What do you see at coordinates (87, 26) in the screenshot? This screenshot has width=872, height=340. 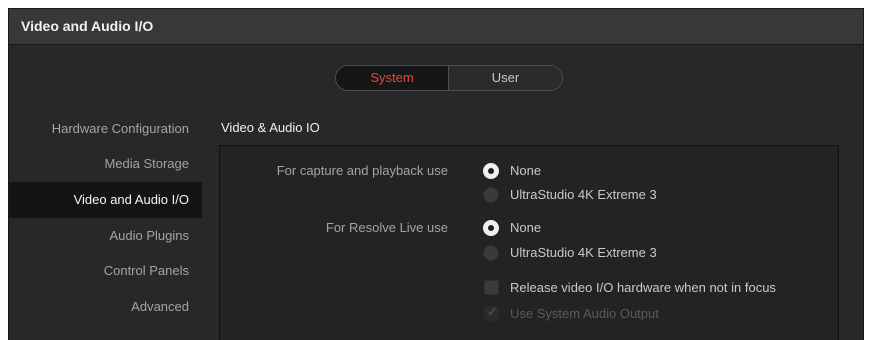 I see `window-title: Video and Audio I/O` at bounding box center [87, 26].